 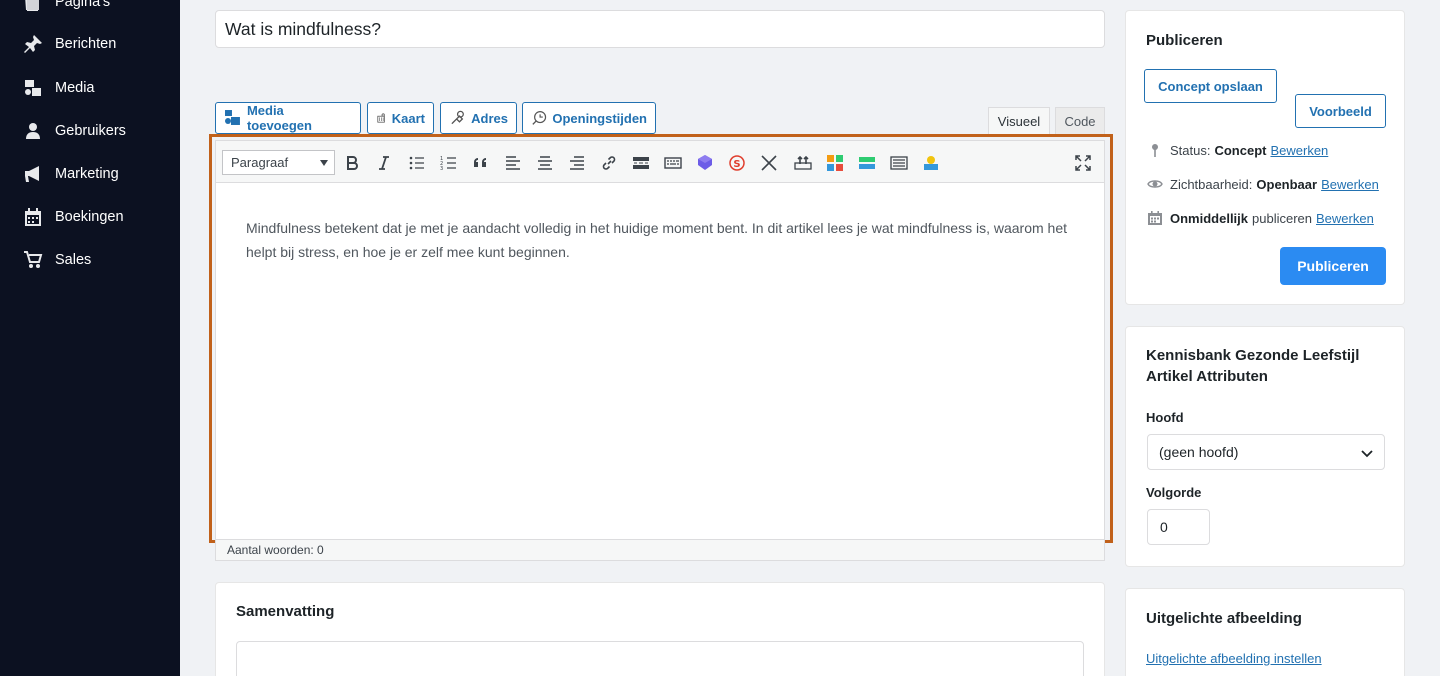 I want to click on format-select-value: Paragraaf, so click(x=260, y=162).